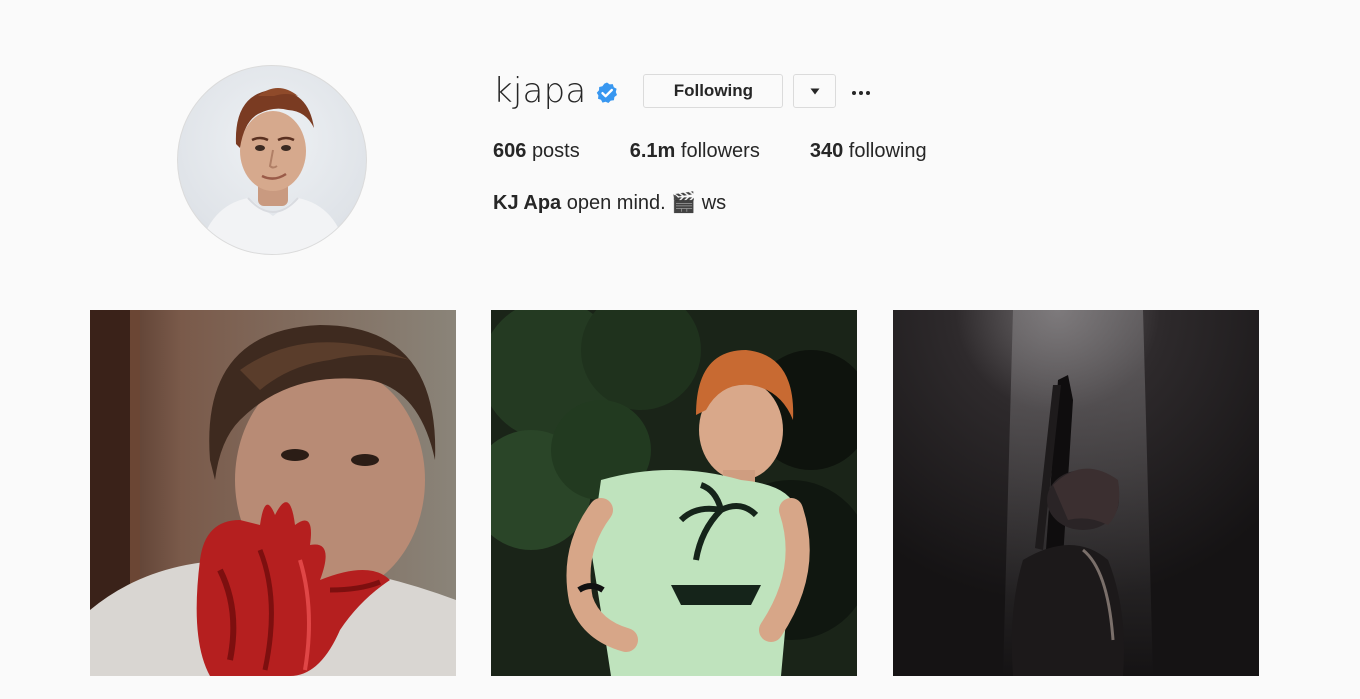  I want to click on suggestions-dropdown-button, so click(815, 91).